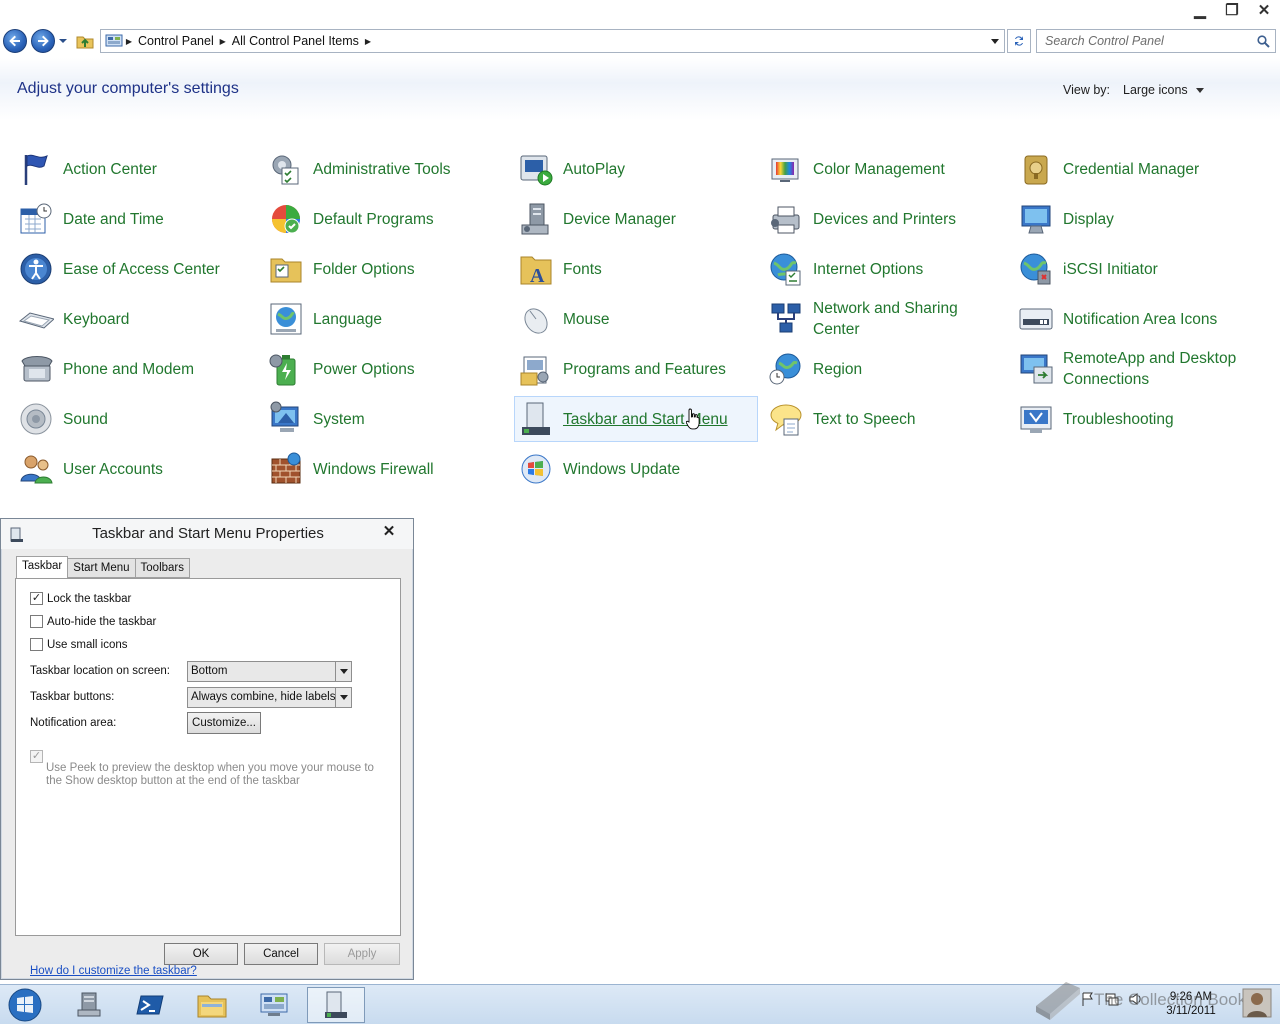  Describe the element at coordinates (269, 671) in the screenshot. I see `location-select: Bottom` at that location.